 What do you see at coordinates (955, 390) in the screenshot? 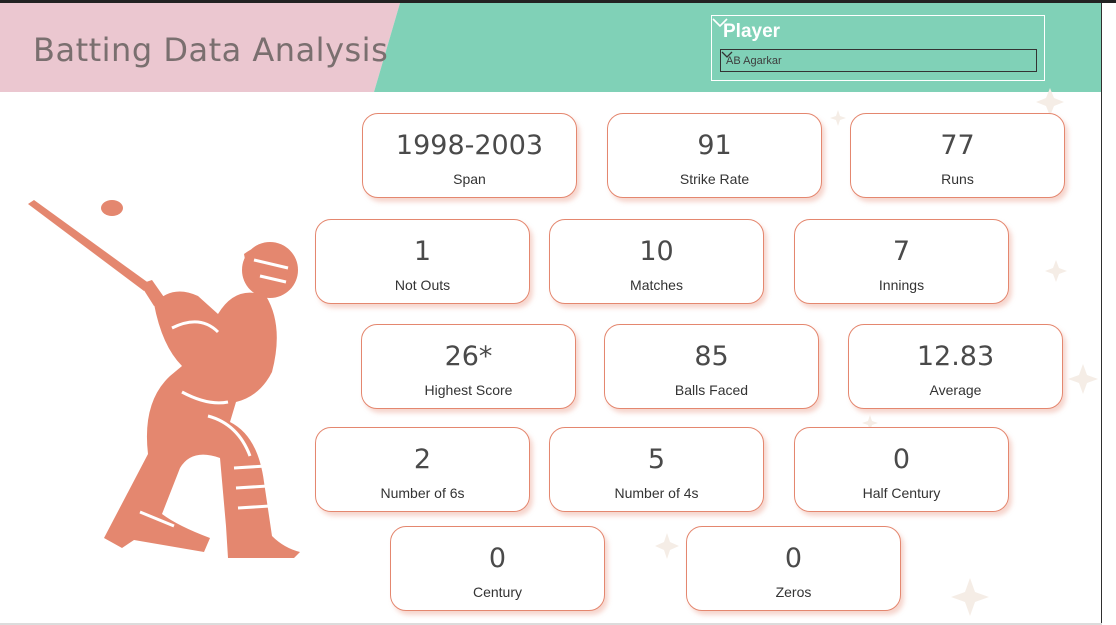
I see `kpi-label: Average` at bounding box center [955, 390].